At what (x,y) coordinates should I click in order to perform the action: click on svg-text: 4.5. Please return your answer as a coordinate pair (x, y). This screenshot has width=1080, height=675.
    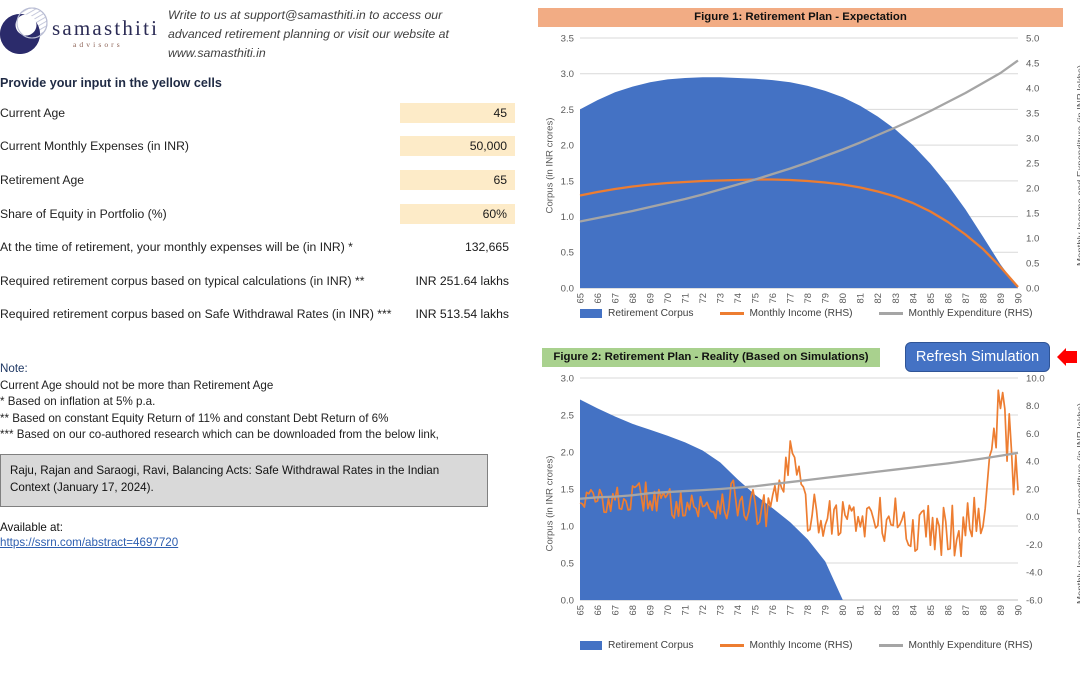
    Looking at the image, I should click on (1032, 63).